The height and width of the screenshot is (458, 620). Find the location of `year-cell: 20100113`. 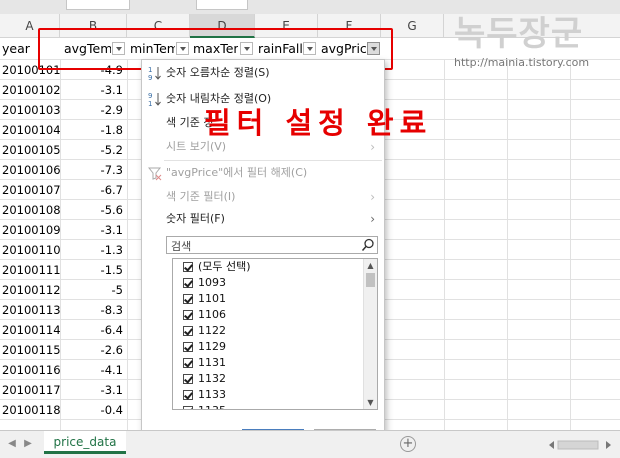

year-cell: 20100113 is located at coordinates (34, 310).